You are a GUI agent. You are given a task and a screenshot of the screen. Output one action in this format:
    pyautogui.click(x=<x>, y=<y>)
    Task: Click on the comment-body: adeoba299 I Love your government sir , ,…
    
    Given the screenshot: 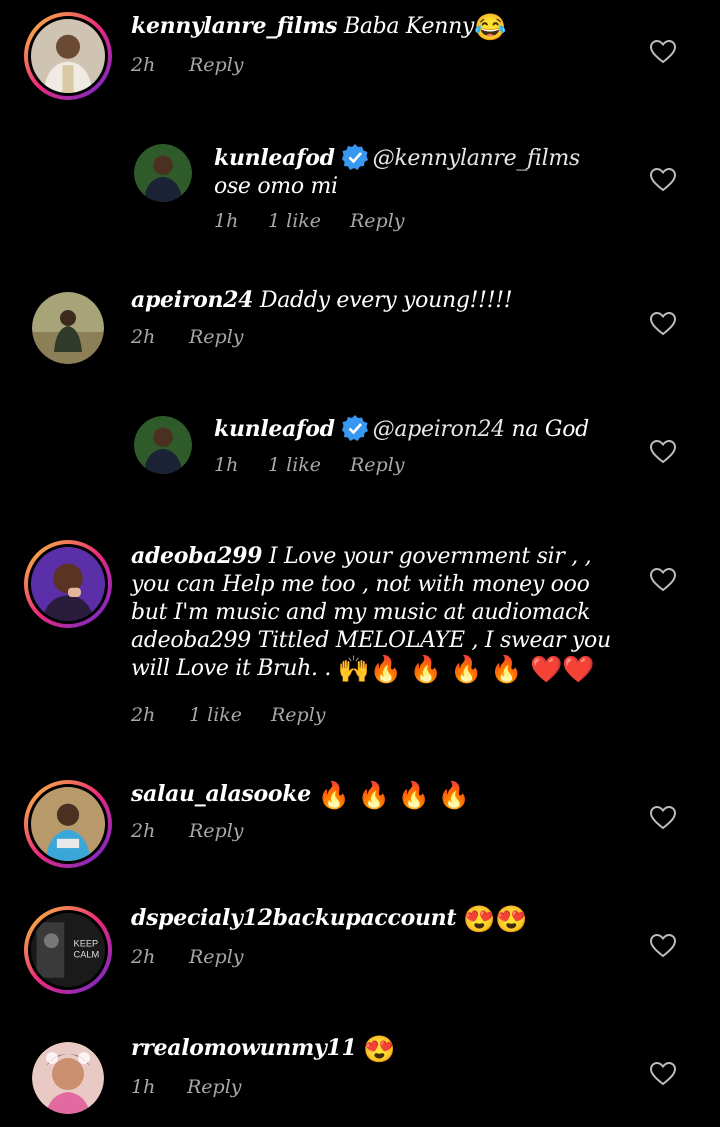 What is the action you would take?
    pyautogui.click(x=375, y=613)
    